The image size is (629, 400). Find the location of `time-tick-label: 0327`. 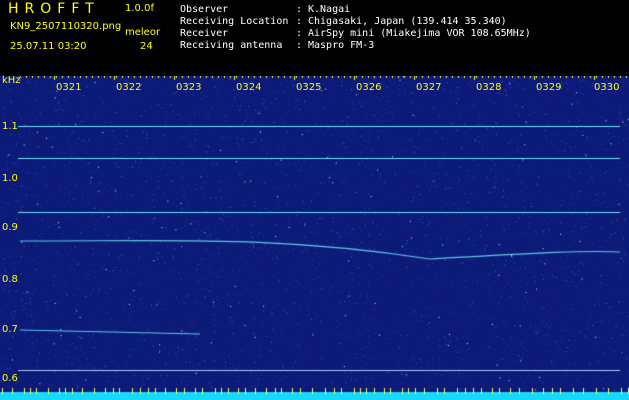

time-tick-label: 0327 is located at coordinates (429, 87).